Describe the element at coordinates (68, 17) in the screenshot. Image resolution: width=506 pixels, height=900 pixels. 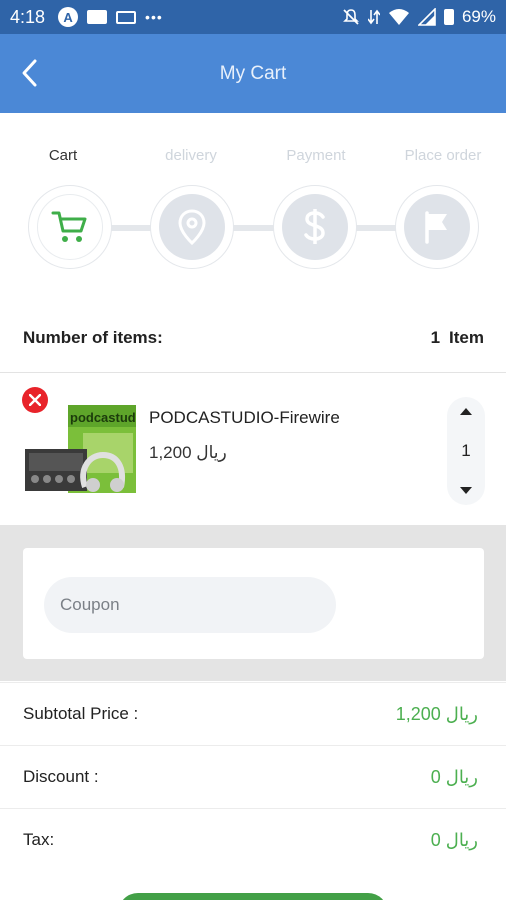
I see `a-circle-icon: A` at that location.